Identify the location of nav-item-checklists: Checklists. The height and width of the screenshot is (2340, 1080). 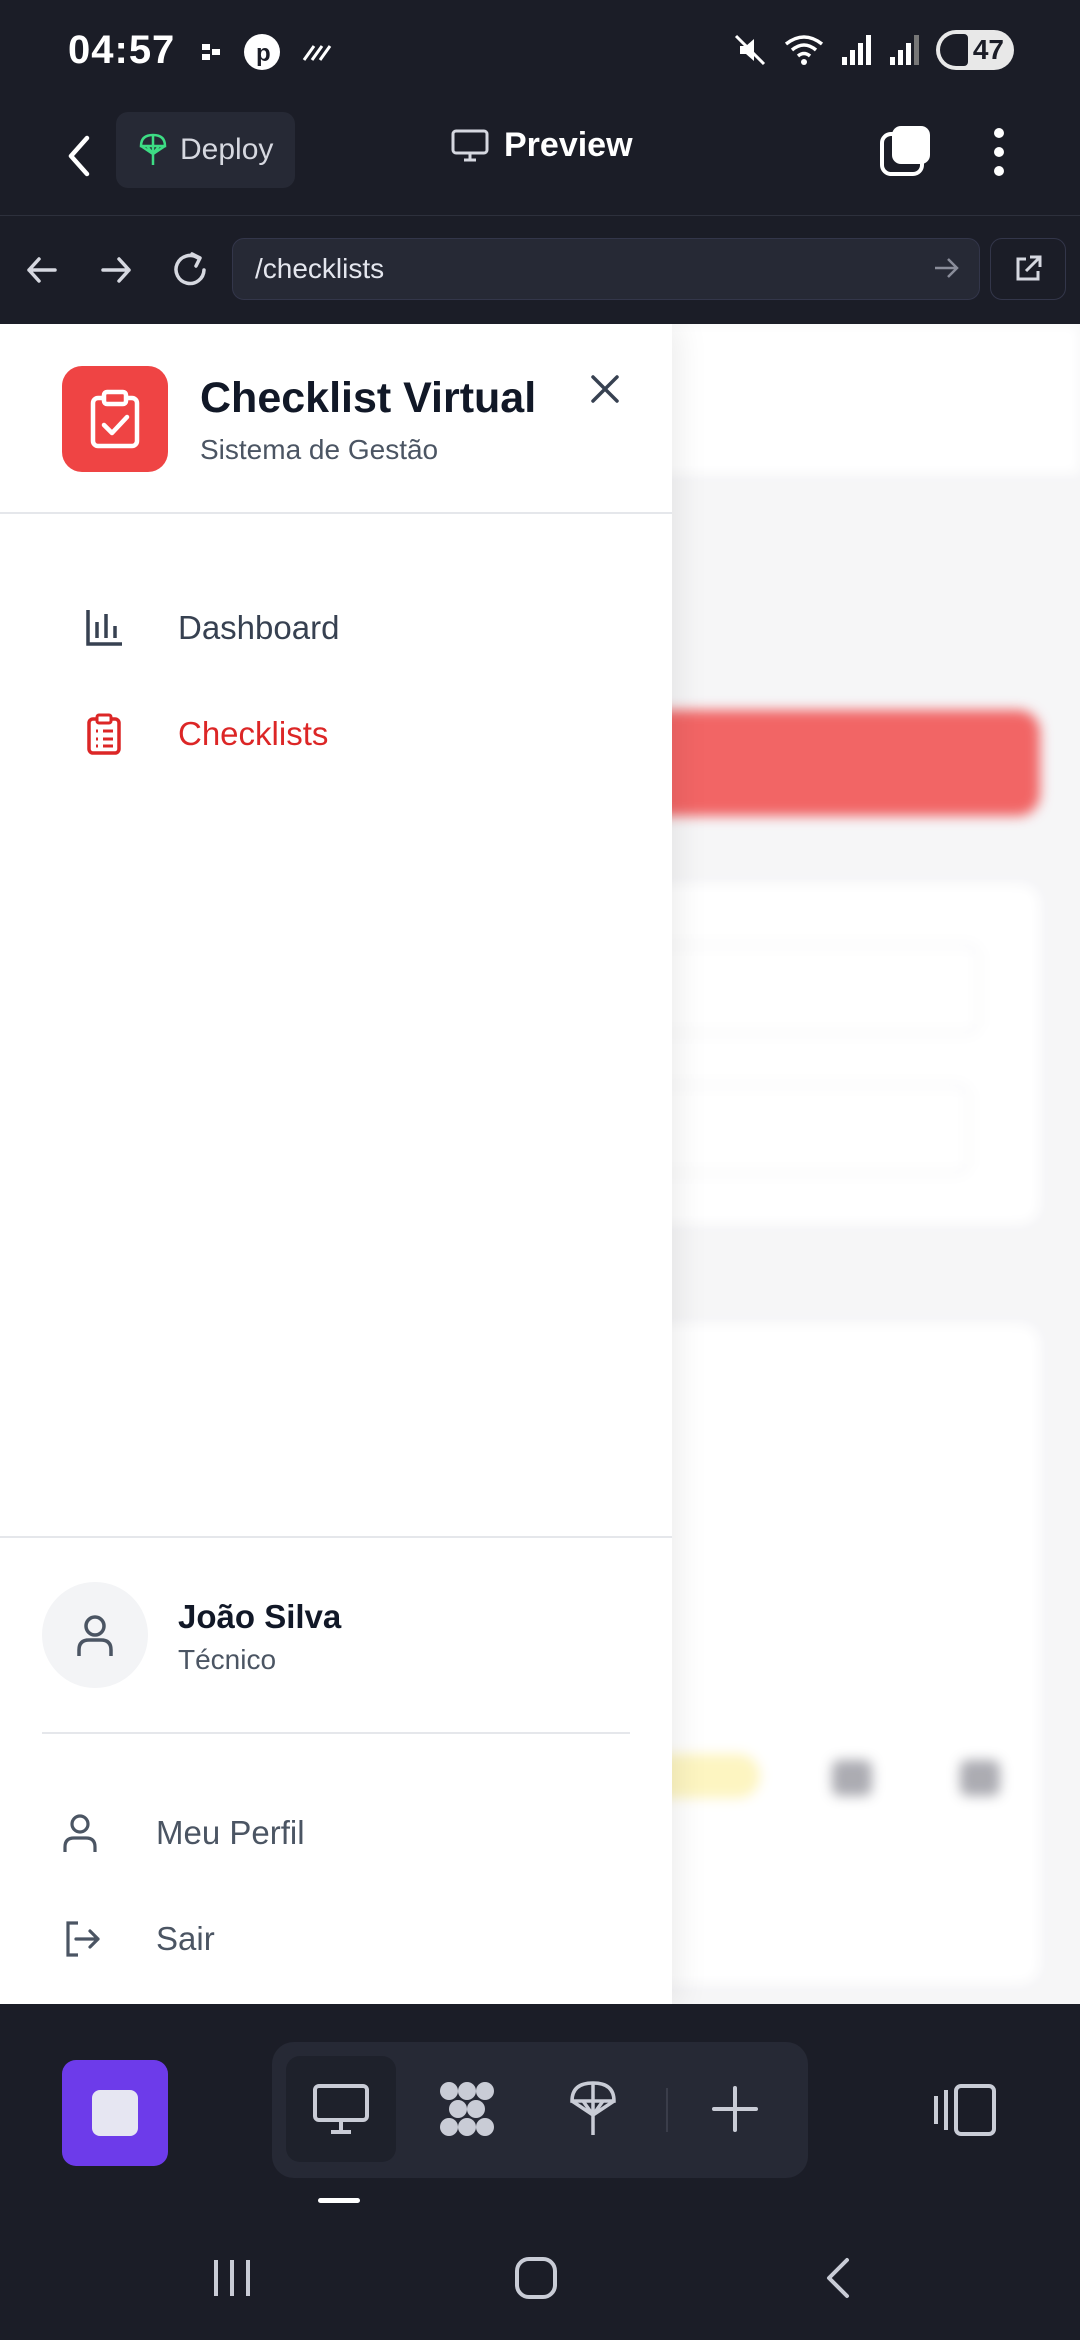
(342, 734).